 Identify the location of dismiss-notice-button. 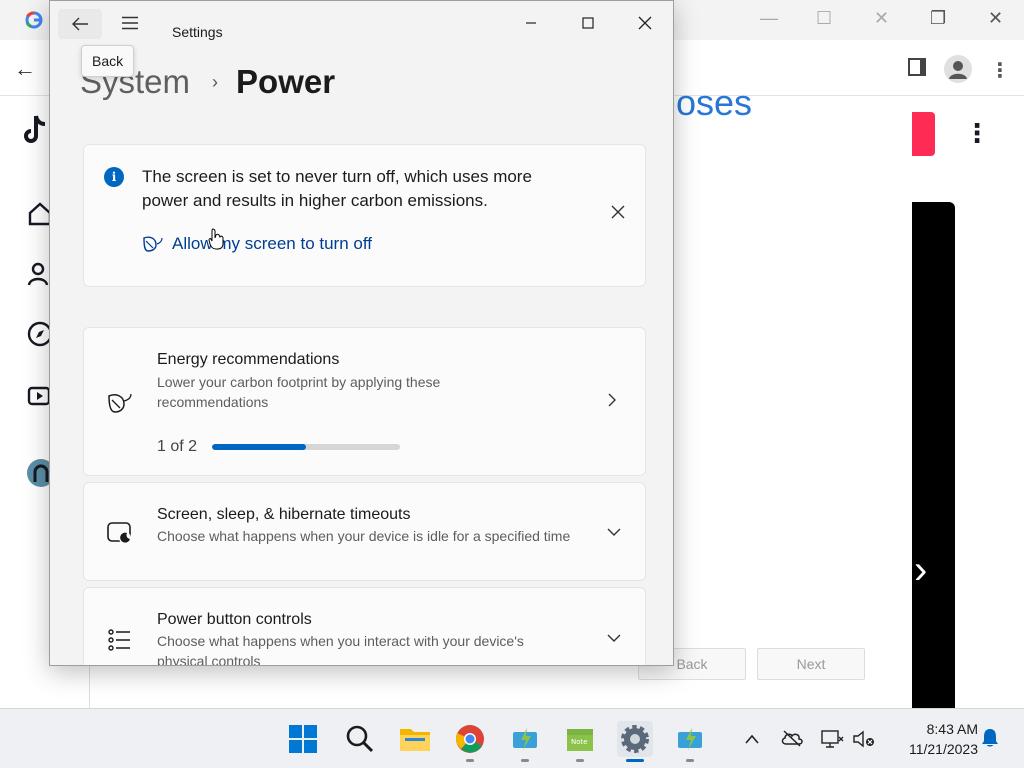
(618, 214).